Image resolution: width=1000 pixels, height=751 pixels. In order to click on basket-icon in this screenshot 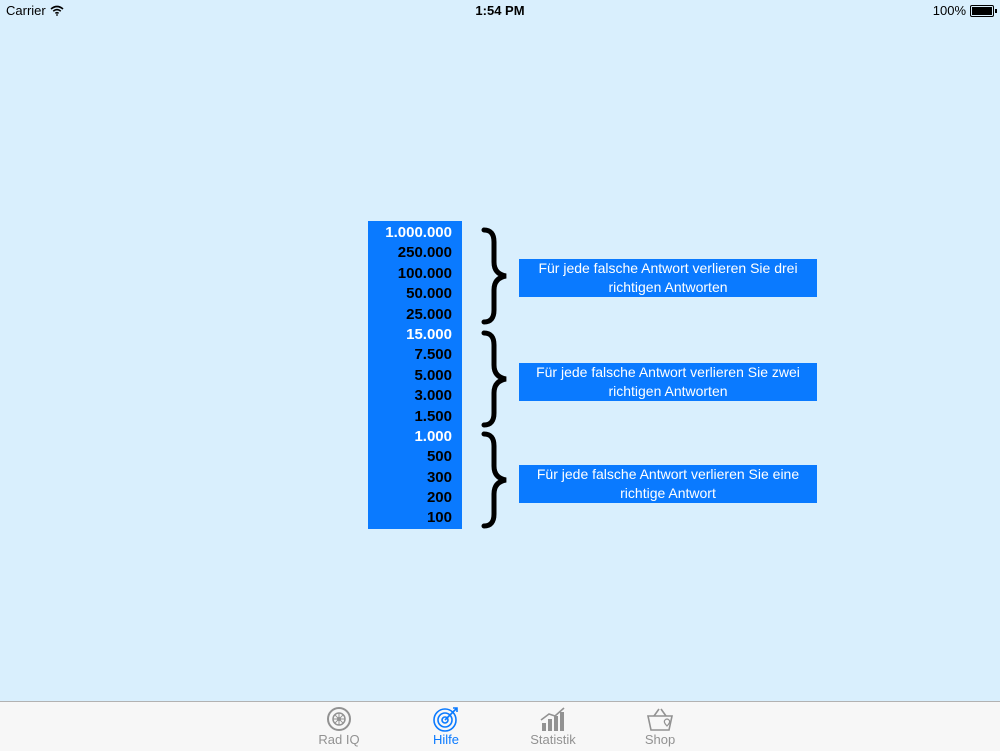, I will do `click(660, 719)`.